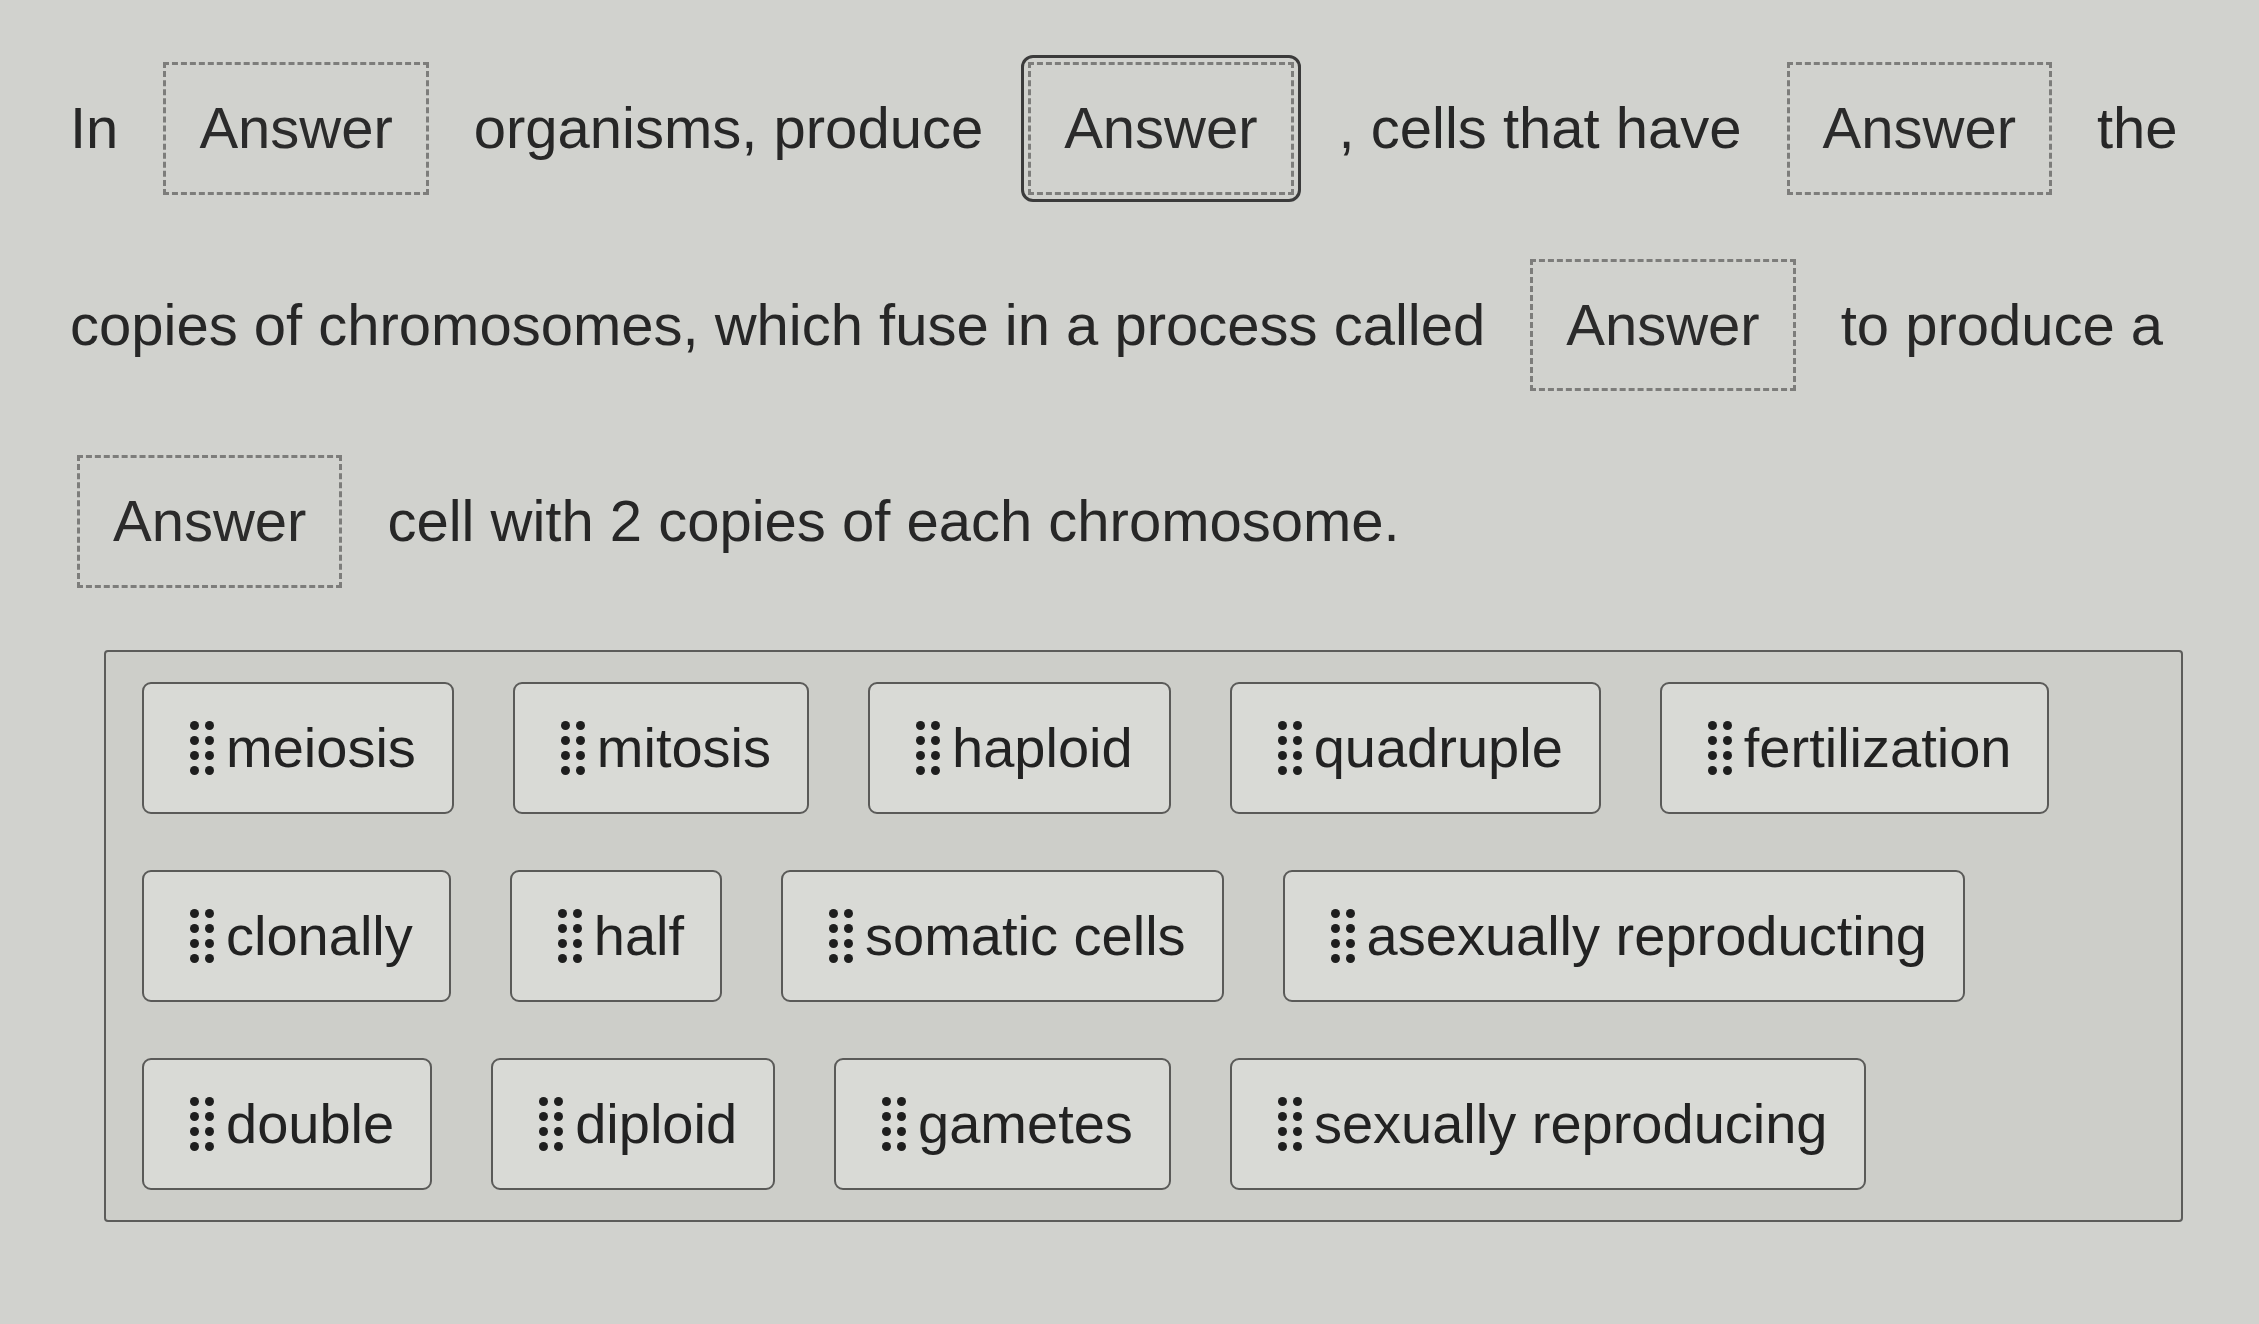  I want to click on draggable-option: asexually reproducting, so click(1623, 936).